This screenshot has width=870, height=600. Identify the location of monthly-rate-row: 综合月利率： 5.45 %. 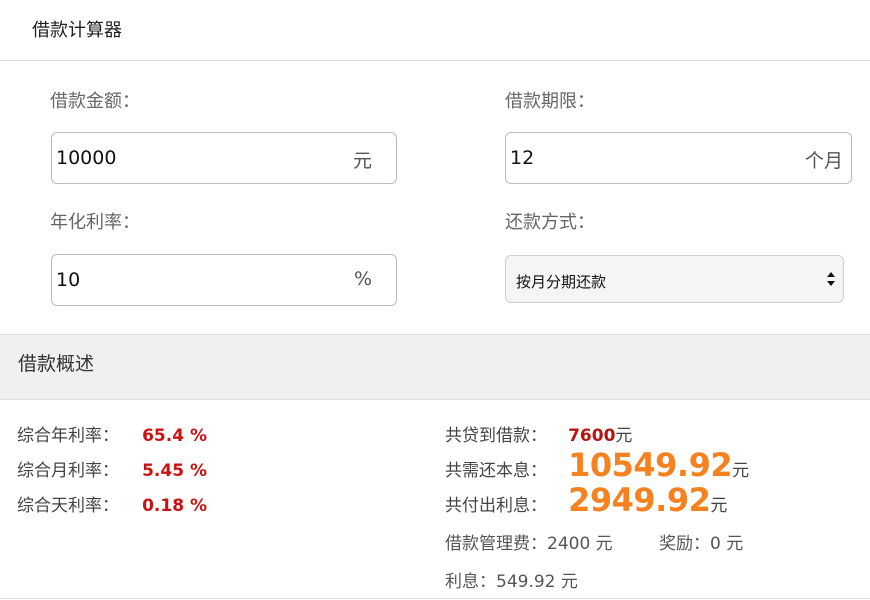
(112, 468).